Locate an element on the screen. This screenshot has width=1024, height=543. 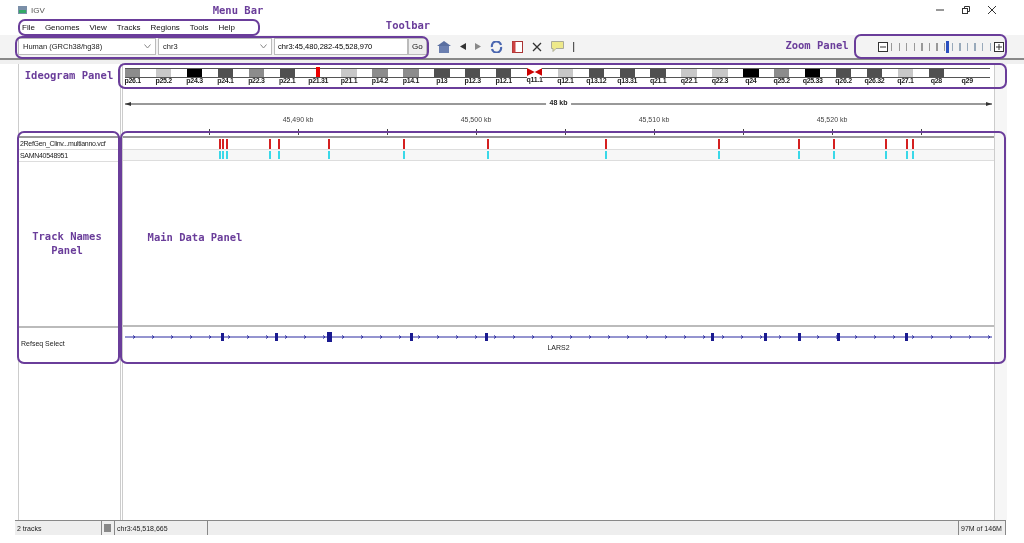
go-button: Go is located at coordinates (417, 46).